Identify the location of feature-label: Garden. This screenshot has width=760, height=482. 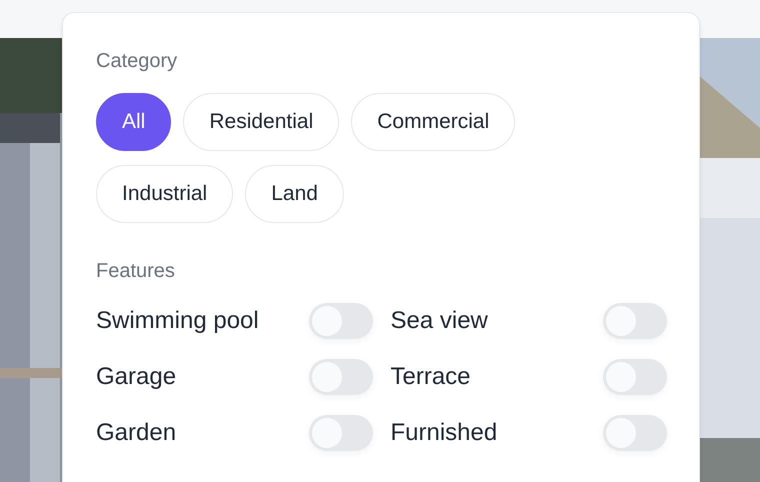
(136, 433).